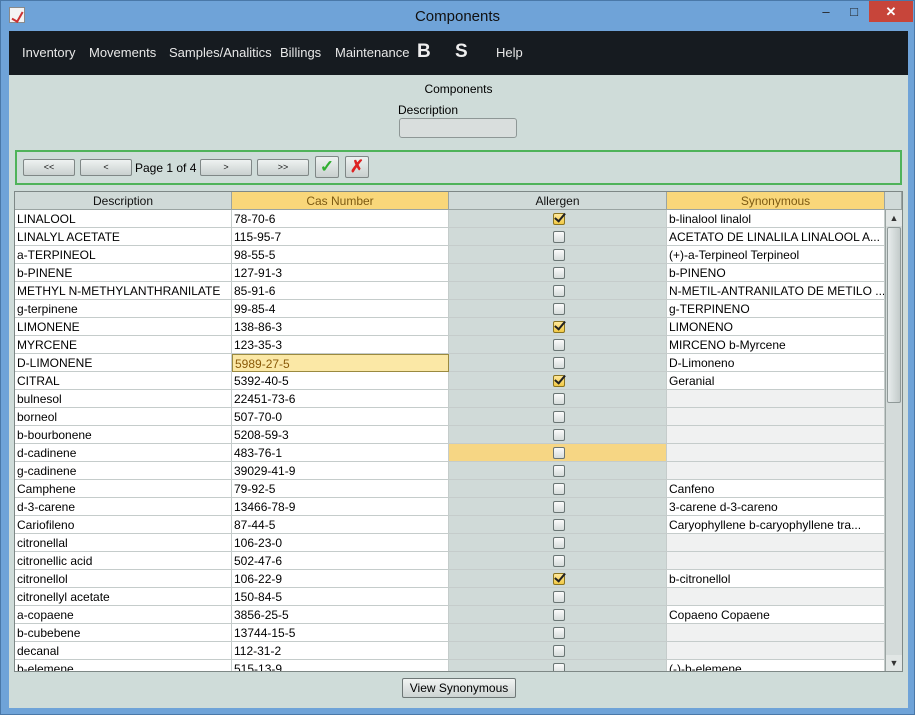 The image size is (915, 715). I want to click on cell-cas-number: 123-35-3, so click(340, 345).